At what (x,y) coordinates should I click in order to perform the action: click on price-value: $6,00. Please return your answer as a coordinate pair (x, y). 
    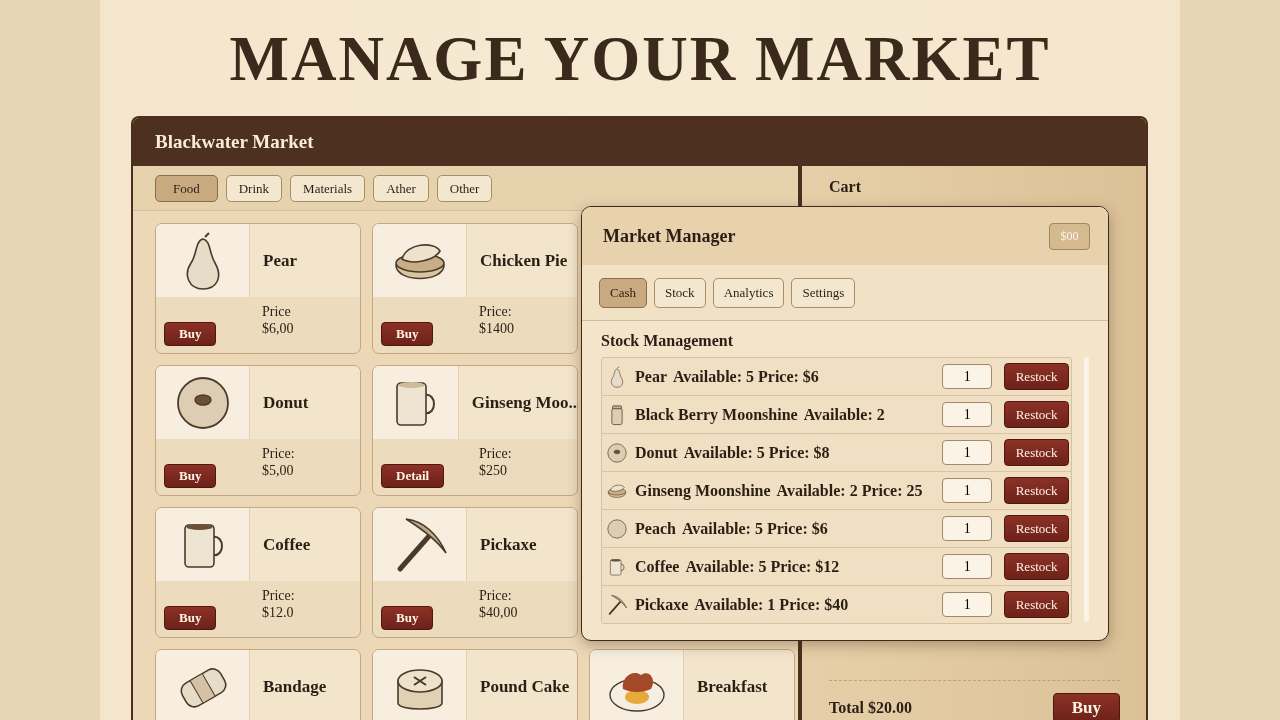
    Looking at the image, I should click on (278, 328).